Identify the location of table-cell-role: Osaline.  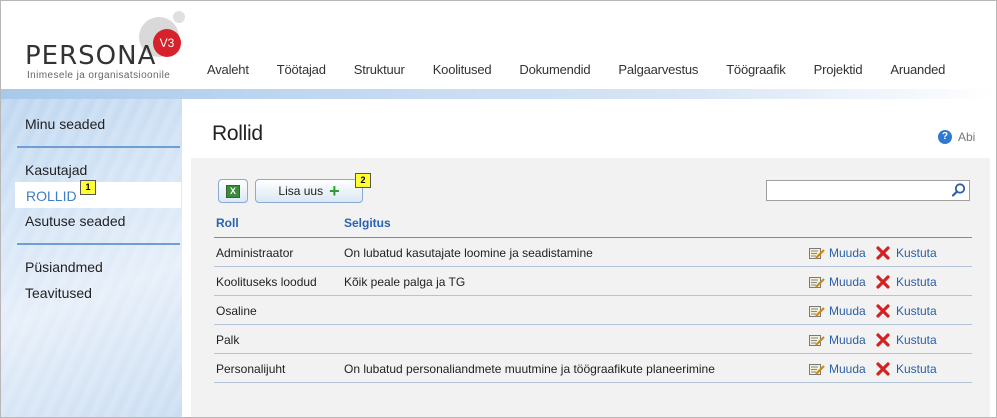
(236, 311).